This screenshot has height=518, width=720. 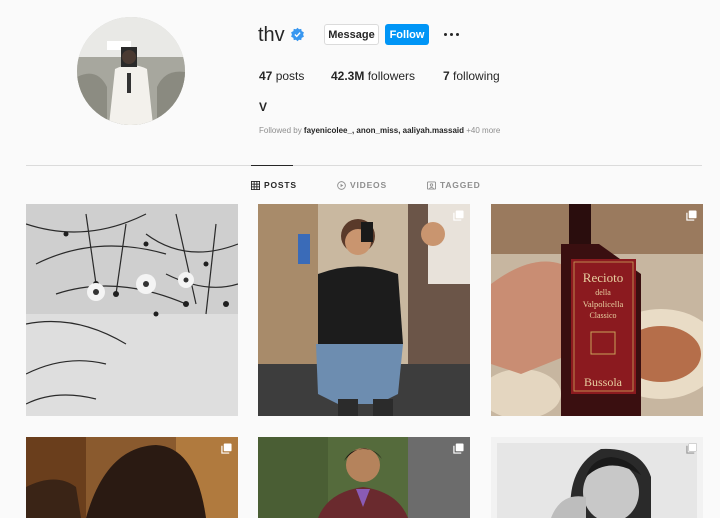 I want to click on warm-portrait-photo, so click(x=132, y=477).